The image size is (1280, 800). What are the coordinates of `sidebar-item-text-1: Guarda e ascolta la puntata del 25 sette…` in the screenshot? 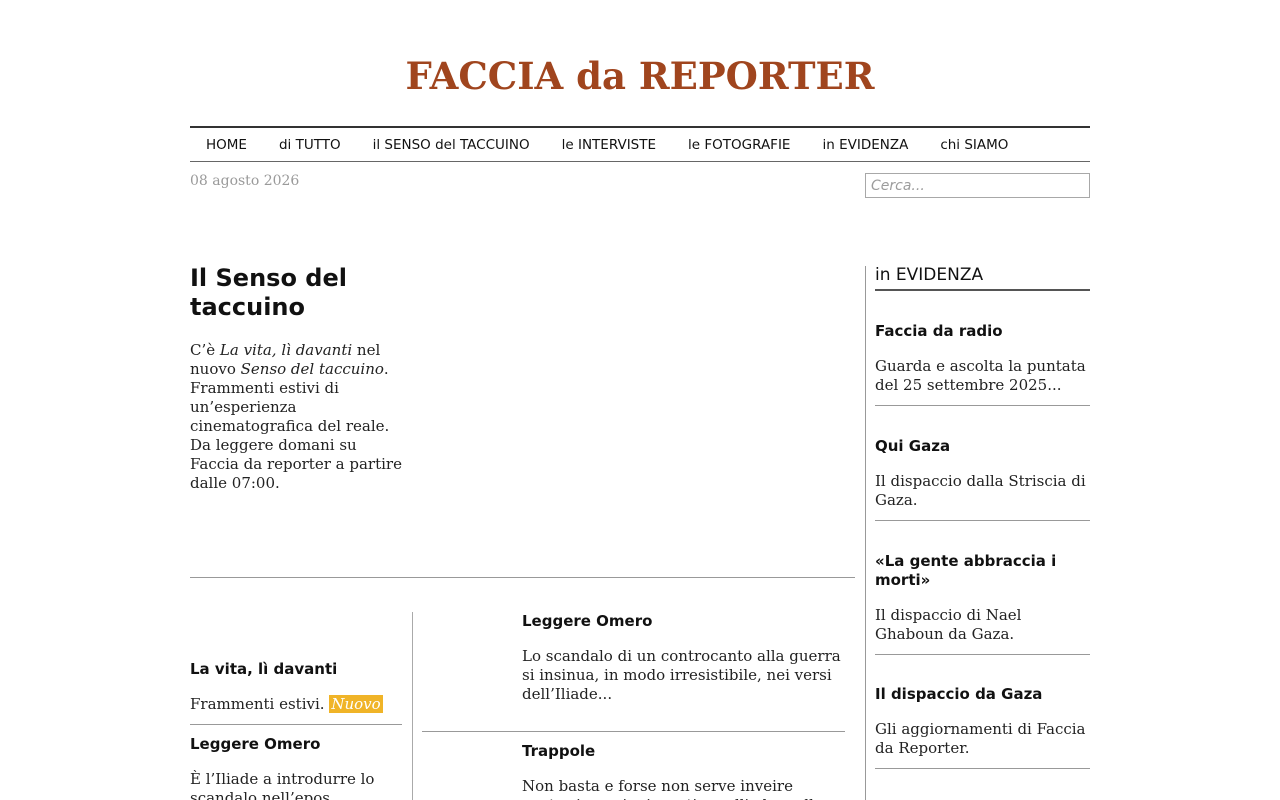 It's located at (980, 375).